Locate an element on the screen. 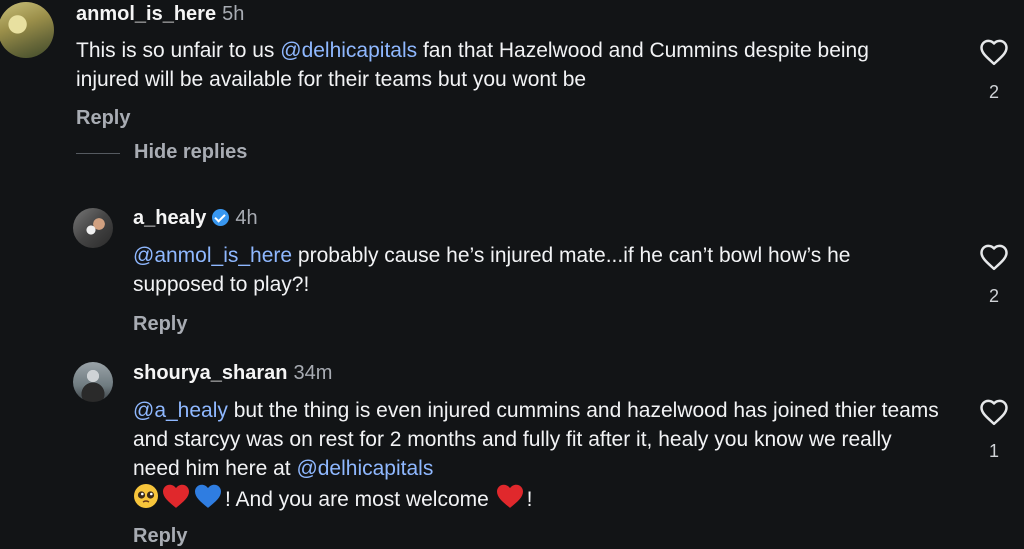 The width and height of the screenshot is (1024, 549). username: anmol_is_here is located at coordinates (146, 14).